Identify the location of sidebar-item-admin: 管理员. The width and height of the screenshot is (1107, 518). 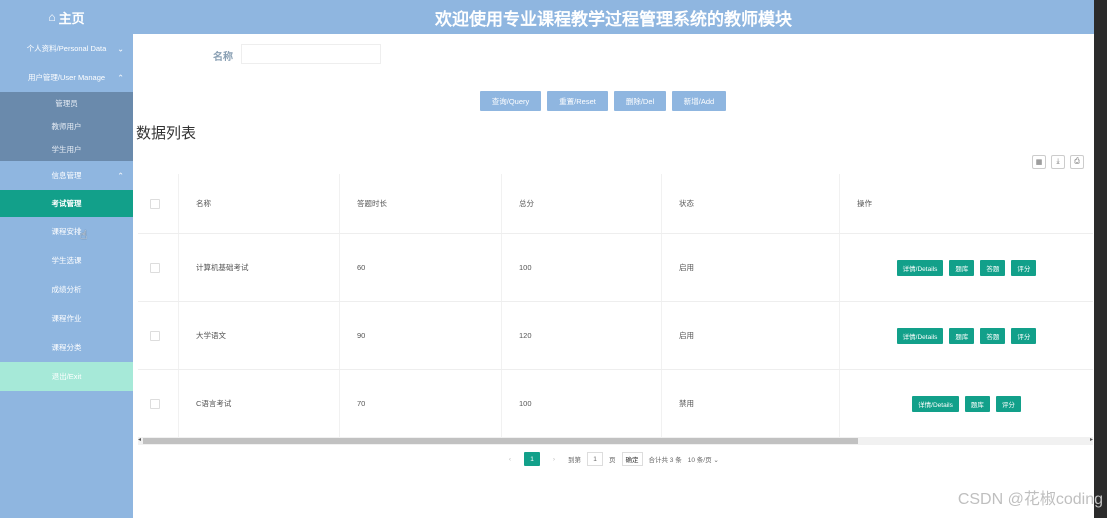
(66, 103).